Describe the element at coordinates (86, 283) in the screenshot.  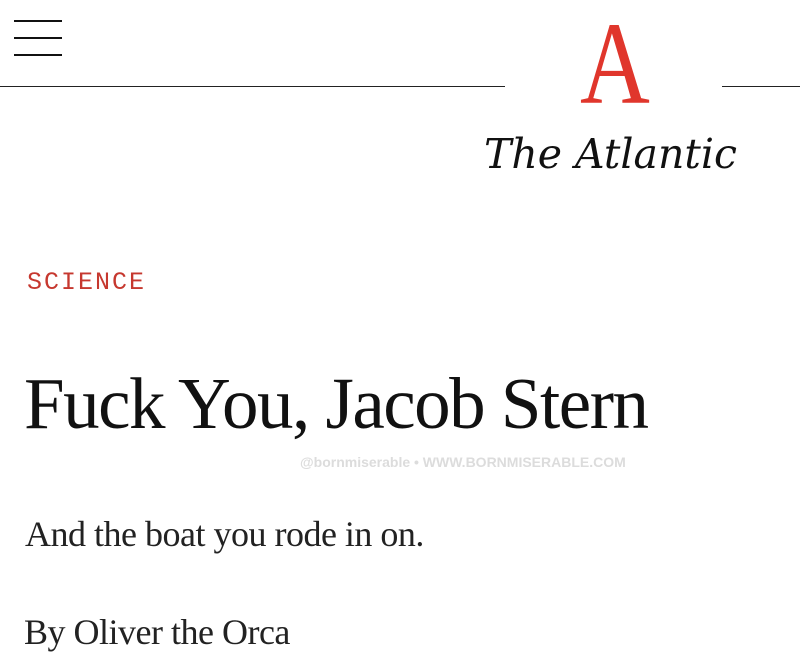
I see `section-label-link: SCIENCE` at that location.